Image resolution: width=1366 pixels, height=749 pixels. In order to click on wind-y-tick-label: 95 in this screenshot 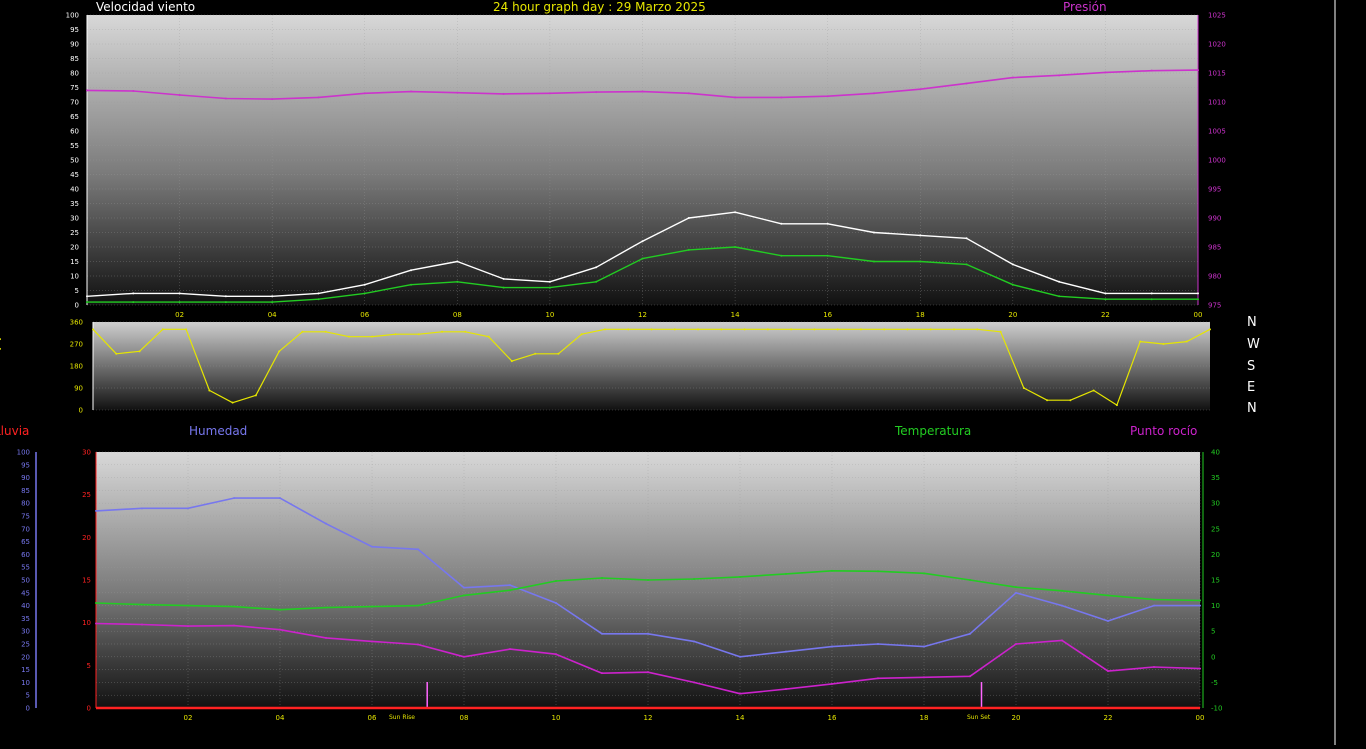, I will do `click(74, 30)`.